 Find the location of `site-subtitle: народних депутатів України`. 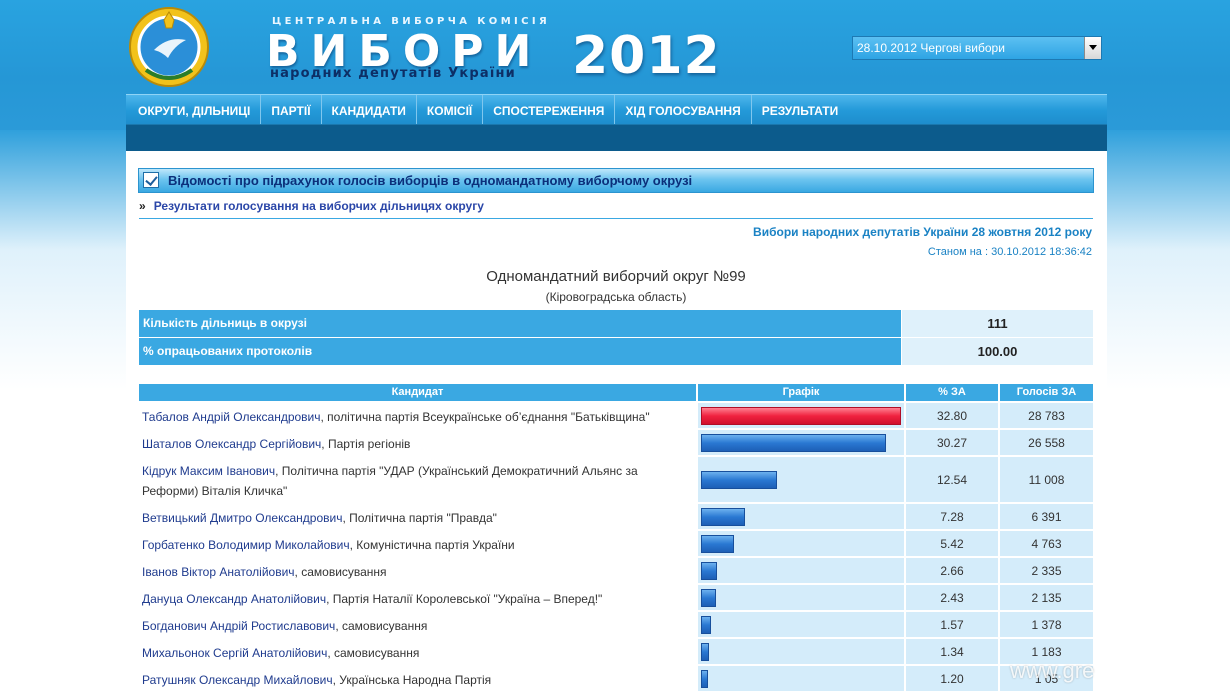

site-subtitle: народних депутатів України is located at coordinates (393, 73).